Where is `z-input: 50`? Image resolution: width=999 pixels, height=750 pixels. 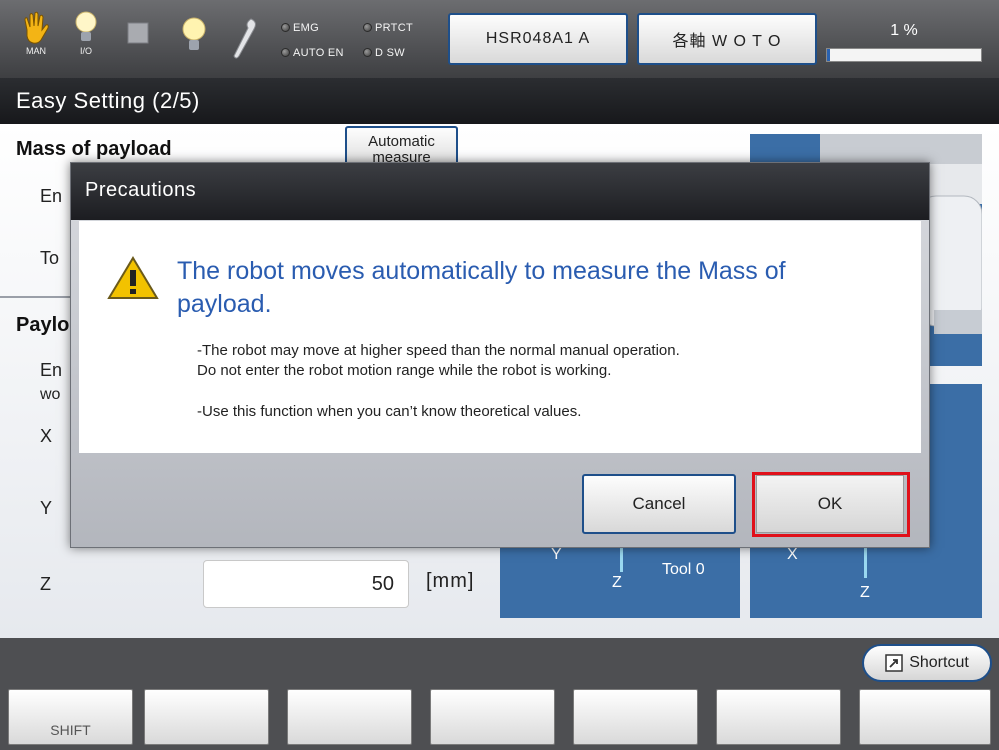
z-input: 50 is located at coordinates (306, 584).